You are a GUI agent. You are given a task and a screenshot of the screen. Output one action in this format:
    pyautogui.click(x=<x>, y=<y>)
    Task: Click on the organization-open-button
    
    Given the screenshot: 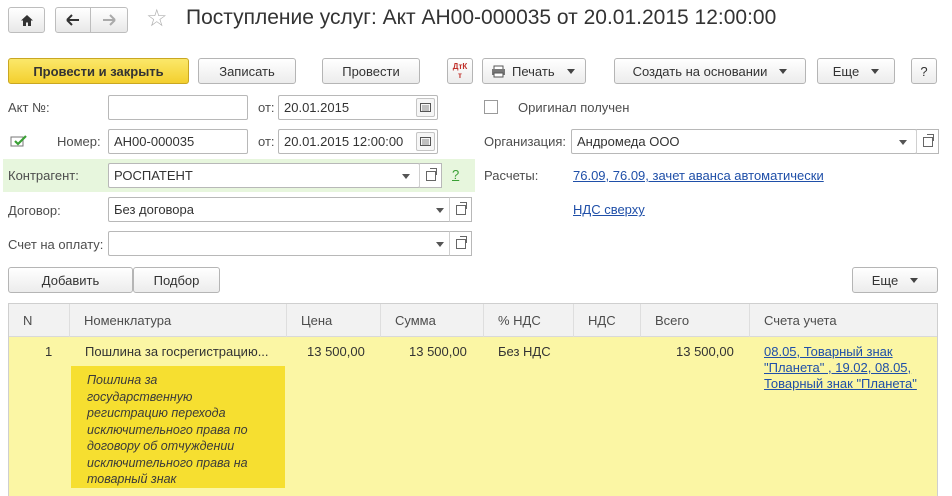 What is the action you would take?
    pyautogui.click(x=927, y=141)
    